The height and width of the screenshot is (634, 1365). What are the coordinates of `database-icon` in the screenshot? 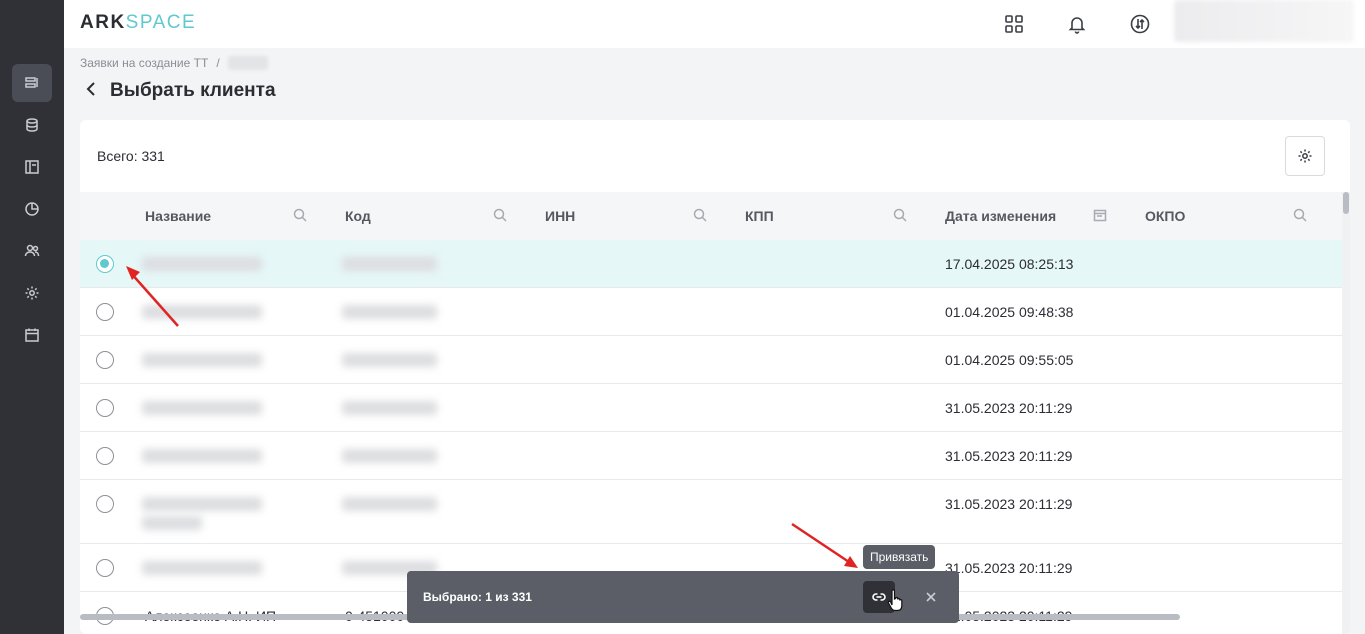 It's located at (32, 125).